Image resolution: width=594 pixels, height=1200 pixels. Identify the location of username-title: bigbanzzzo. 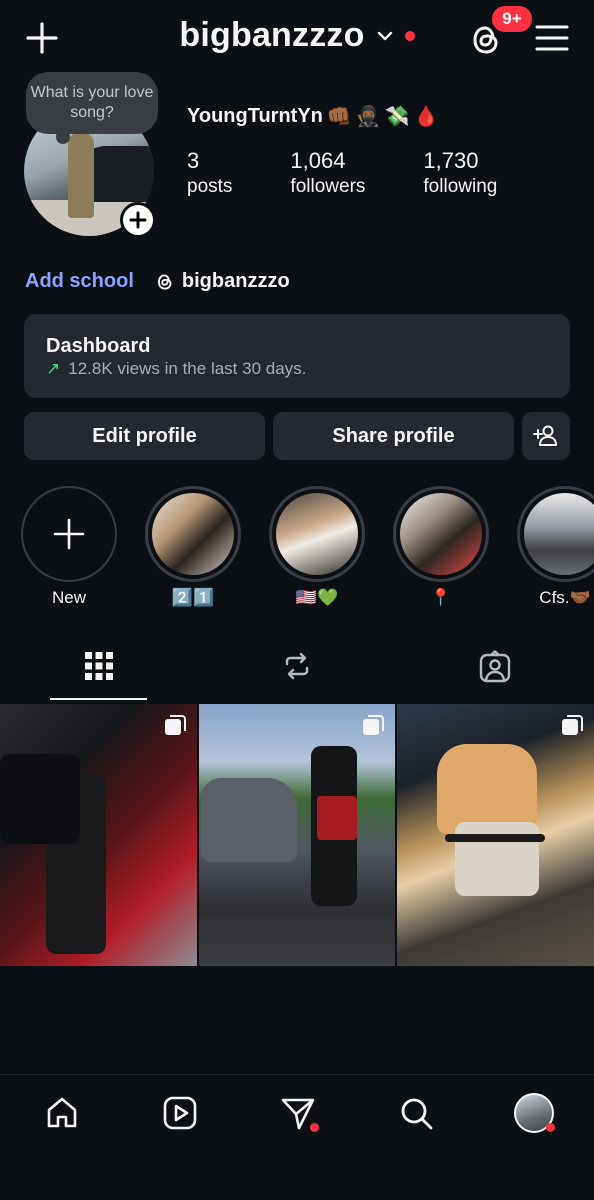
(272, 35).